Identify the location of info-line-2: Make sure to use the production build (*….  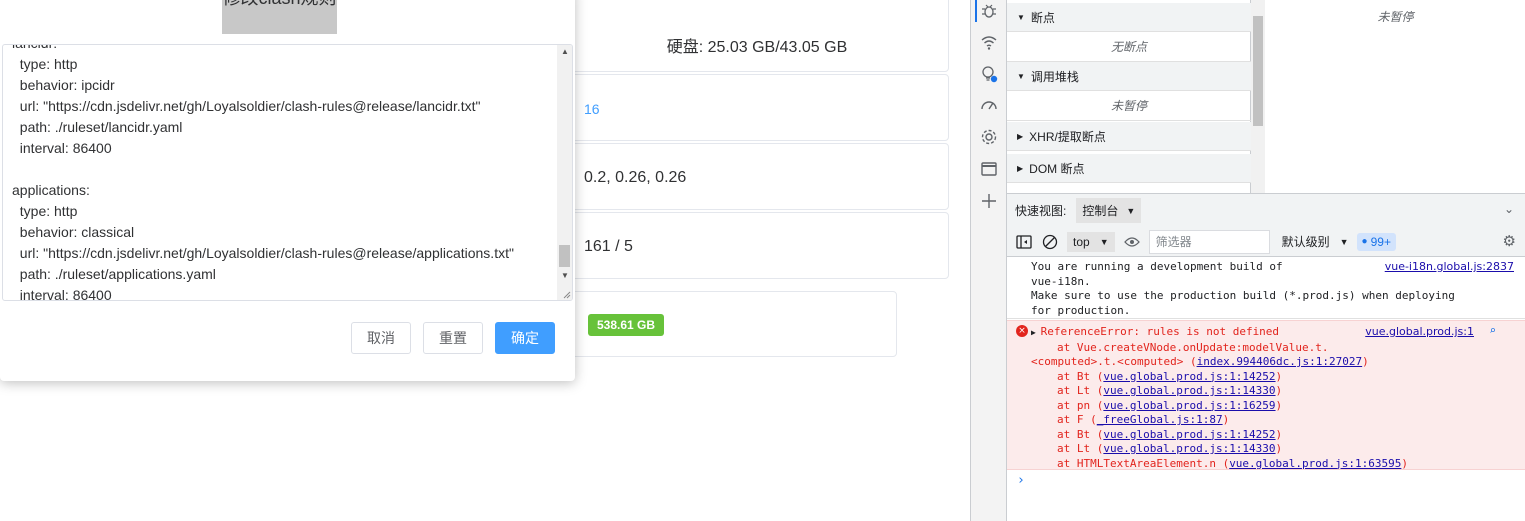
(1246, 303).